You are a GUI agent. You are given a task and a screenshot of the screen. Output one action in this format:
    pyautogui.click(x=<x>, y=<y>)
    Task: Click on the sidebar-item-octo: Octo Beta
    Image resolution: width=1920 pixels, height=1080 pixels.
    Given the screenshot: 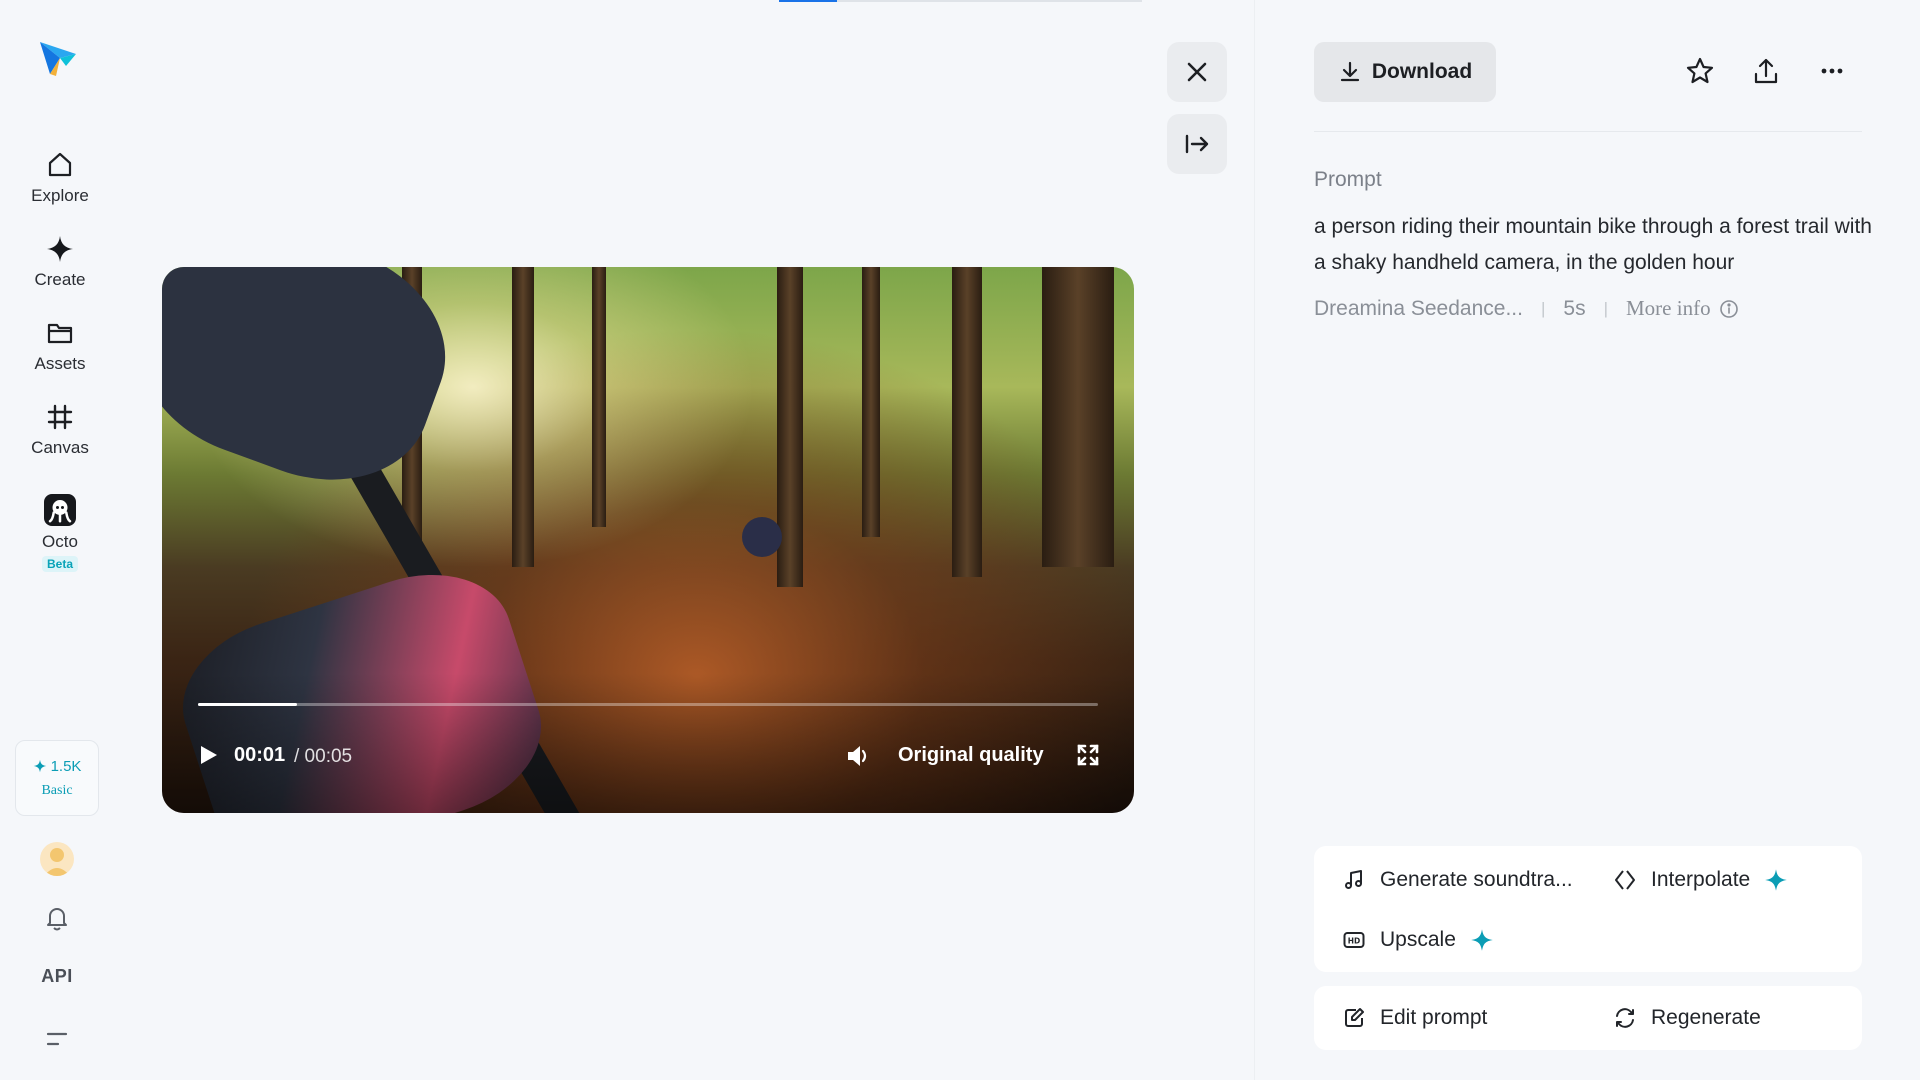 What is the action you would take?
    pyautogui.click(x=60, y=542)
    